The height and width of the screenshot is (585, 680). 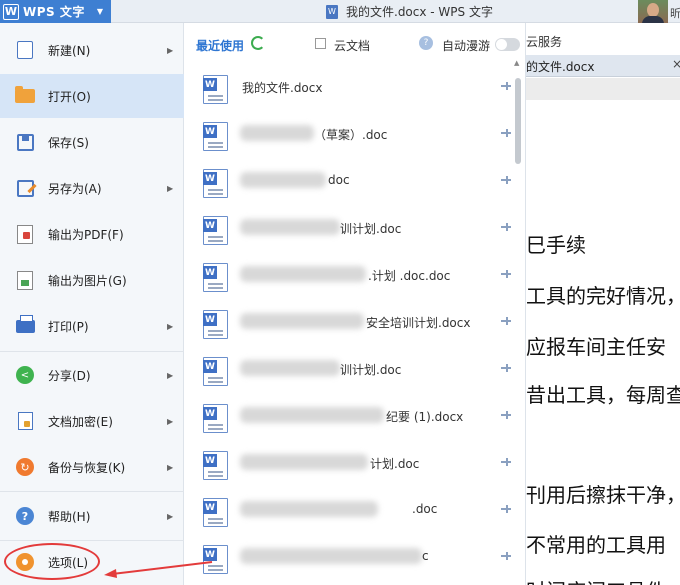 What do you see at coordinates (92, 421) in the screenshot?
I see `menu-item-encrypt: 文档加密(E) ▶` at bounding box center [92, 421].